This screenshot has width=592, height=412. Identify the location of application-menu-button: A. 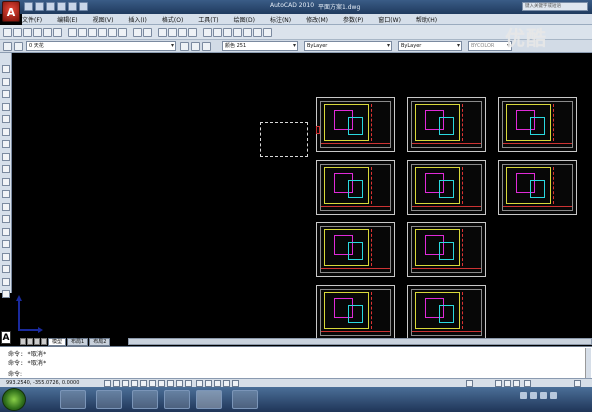
(11, 11).